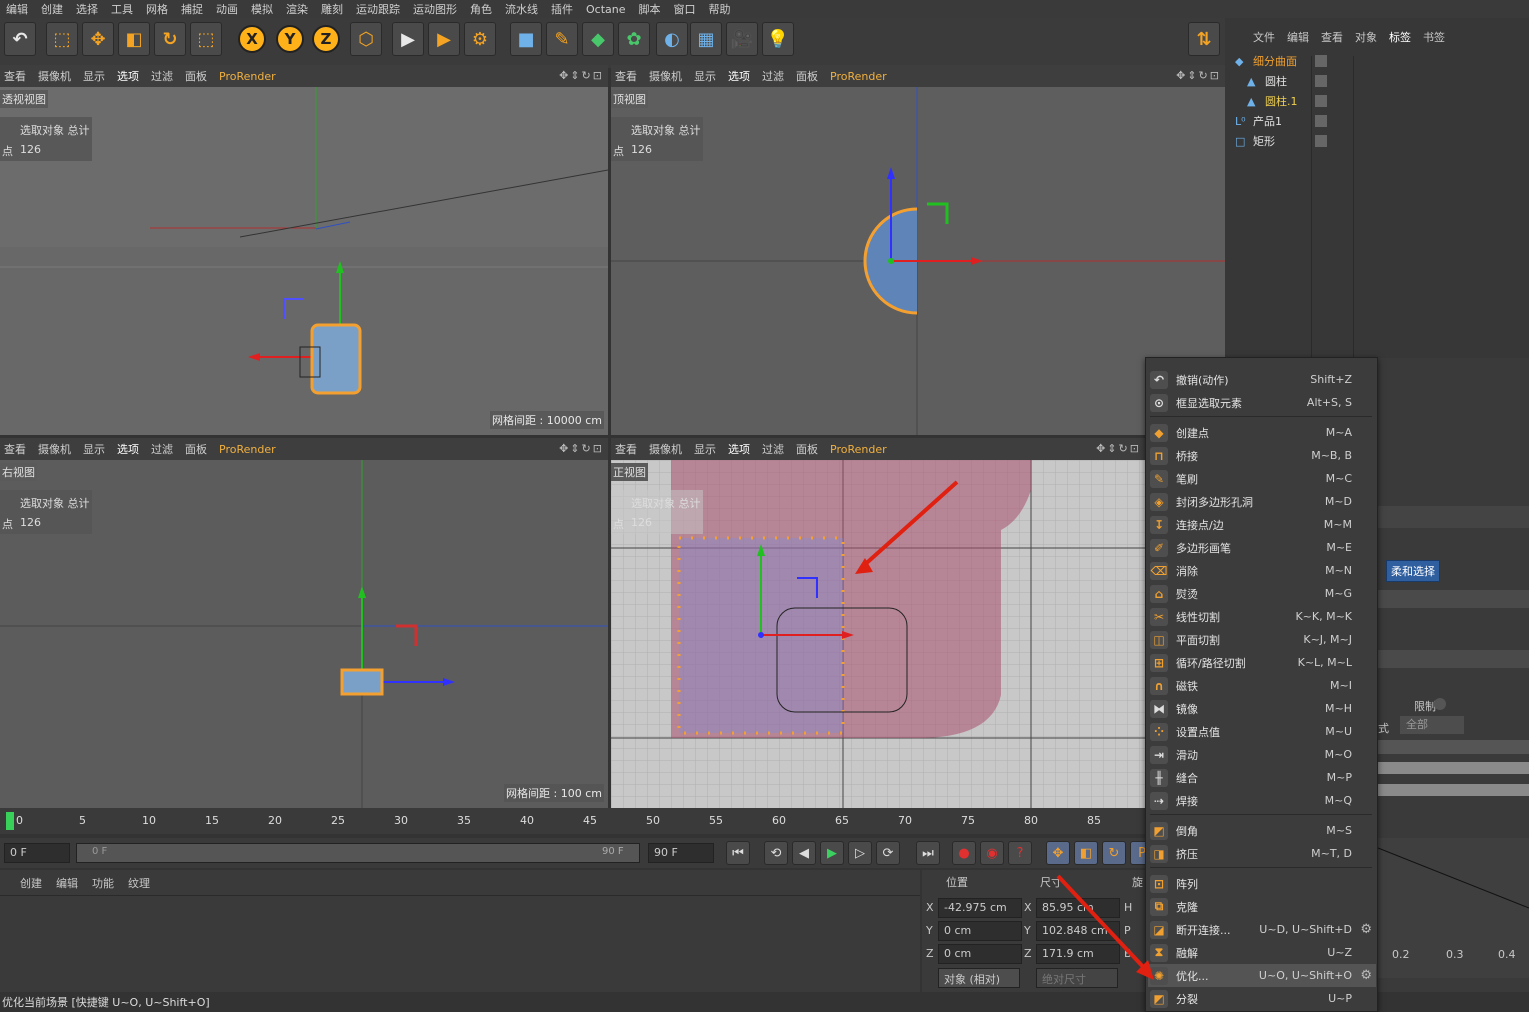 The height and width of the screenshot is (1012, 1529). Describe the element at coordinates (1262, 455) in the screenshot. I see `menu-item-1-1: ⊓ 桥接 M~B, B` at that location.